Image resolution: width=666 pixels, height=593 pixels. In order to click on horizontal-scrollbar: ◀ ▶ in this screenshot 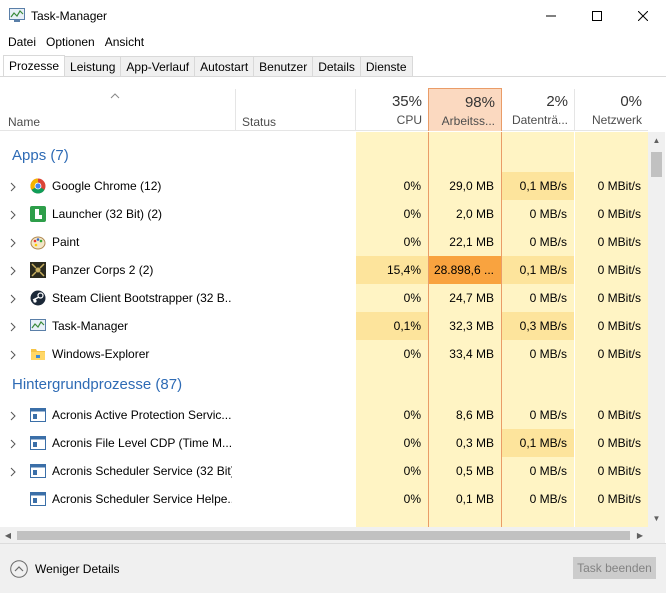, I will do `click(324, 535)`.